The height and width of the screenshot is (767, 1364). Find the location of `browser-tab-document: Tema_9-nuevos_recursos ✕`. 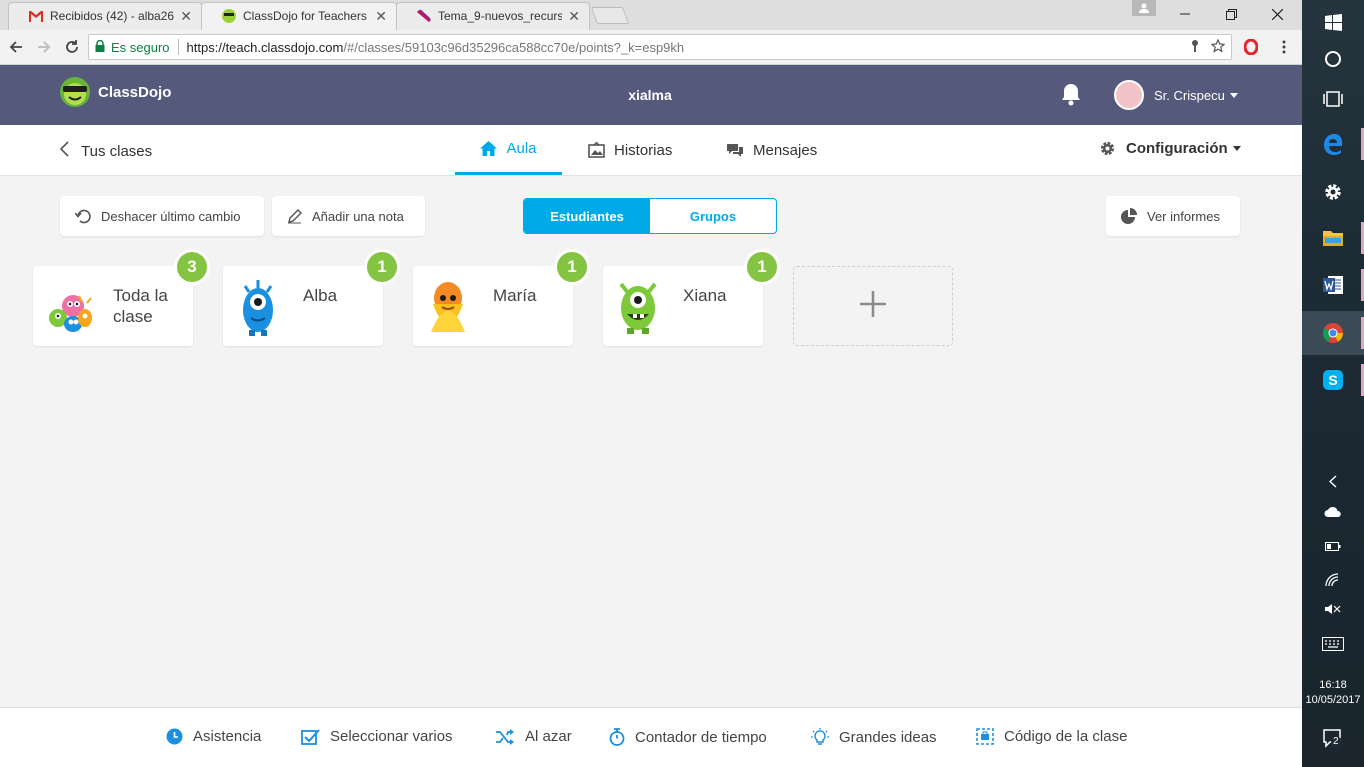

browser-tab-document: Tema_9-nuevos_recursos ✕ is located at coordinates (493, 16).